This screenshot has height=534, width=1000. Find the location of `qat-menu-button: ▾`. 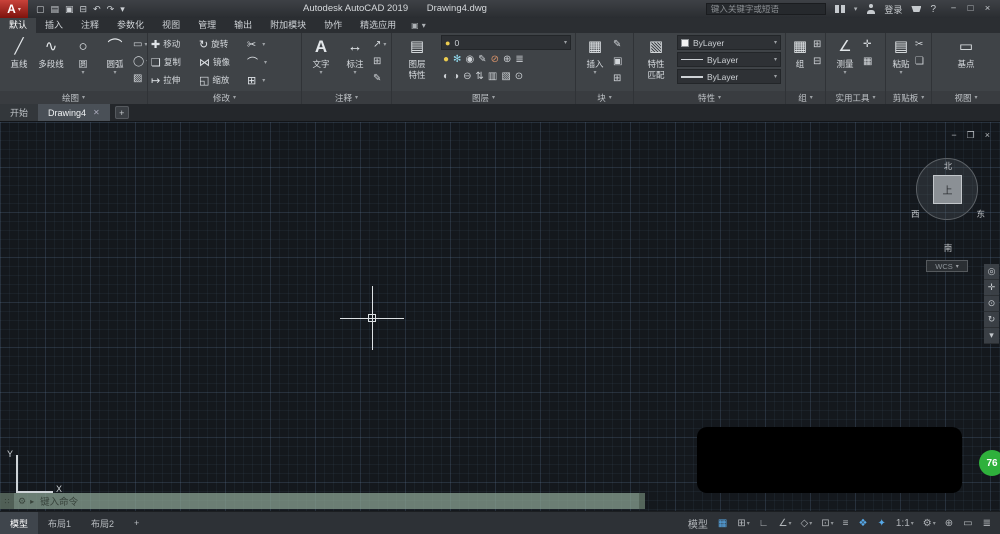

qat-menu-button: ▾ is located at coordinates (122, 9).